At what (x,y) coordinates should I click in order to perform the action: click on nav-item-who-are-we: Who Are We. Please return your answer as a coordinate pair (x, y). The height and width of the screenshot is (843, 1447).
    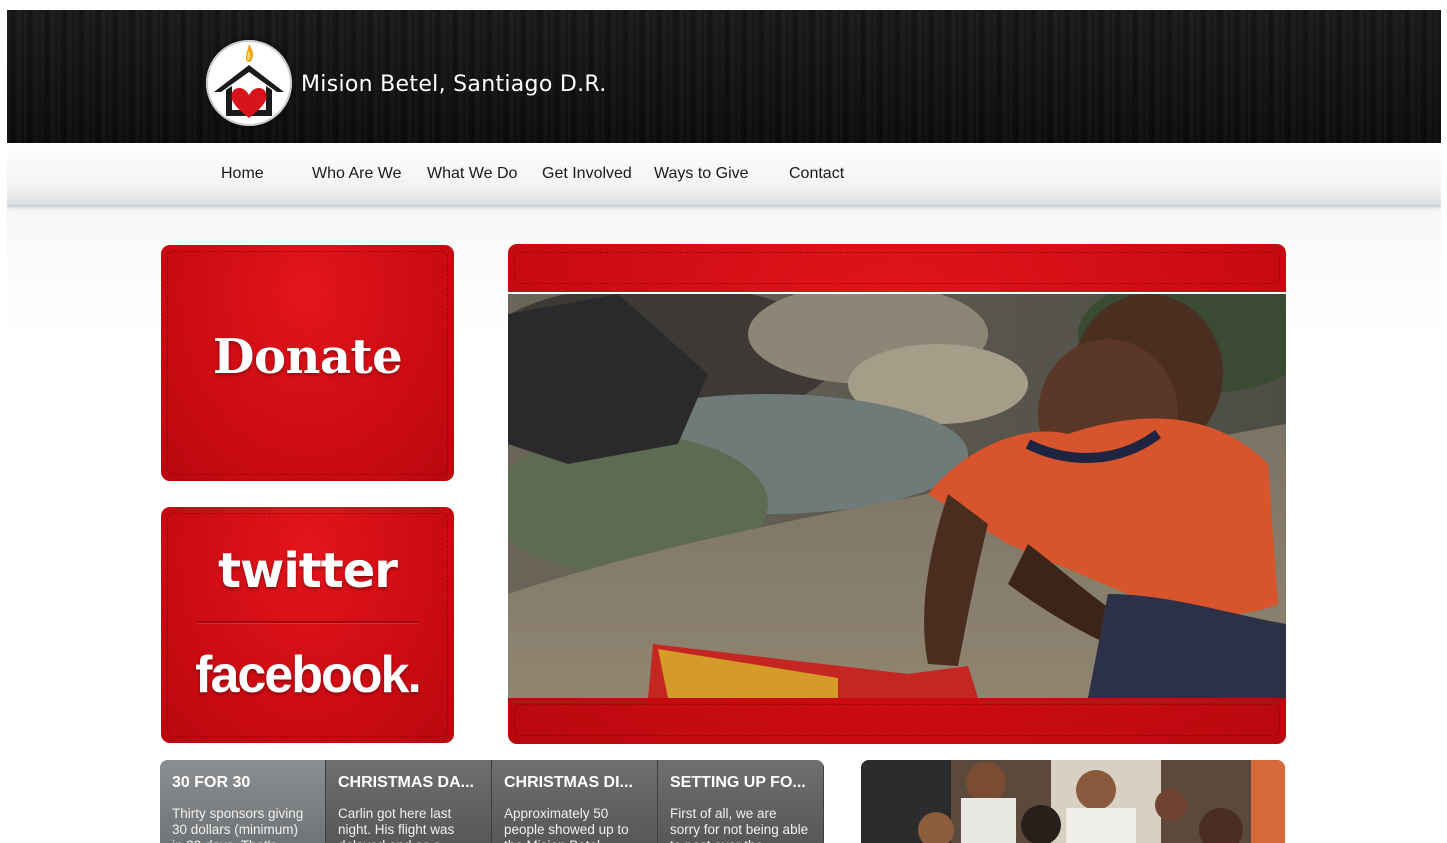
    Looking at the image, I should click on (357, 174).